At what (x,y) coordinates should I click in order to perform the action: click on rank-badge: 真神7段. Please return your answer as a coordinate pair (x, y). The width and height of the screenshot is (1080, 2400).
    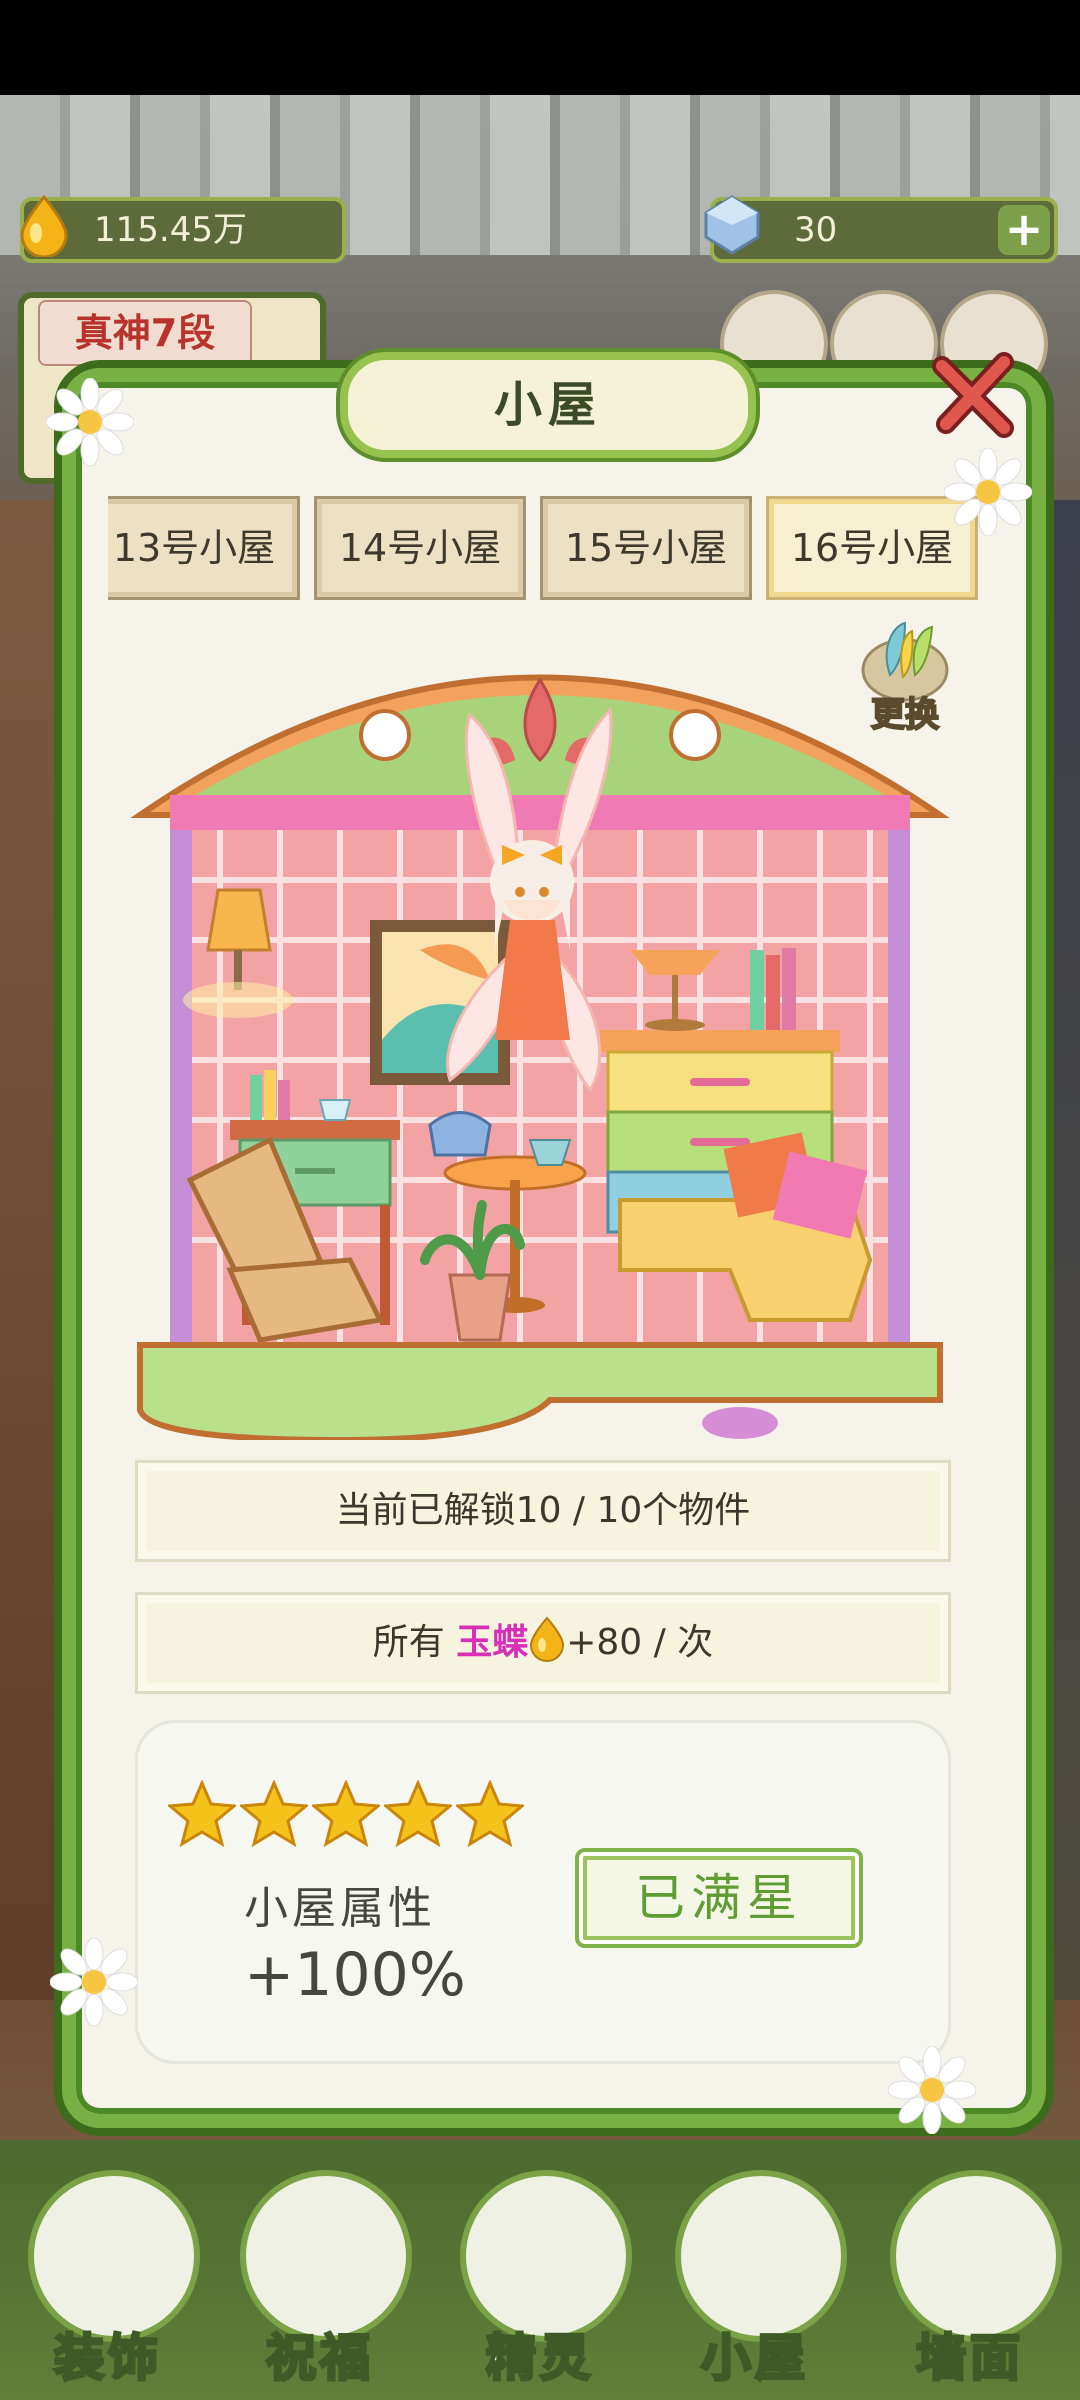
    Looking at the image, I should click on (145, 333).